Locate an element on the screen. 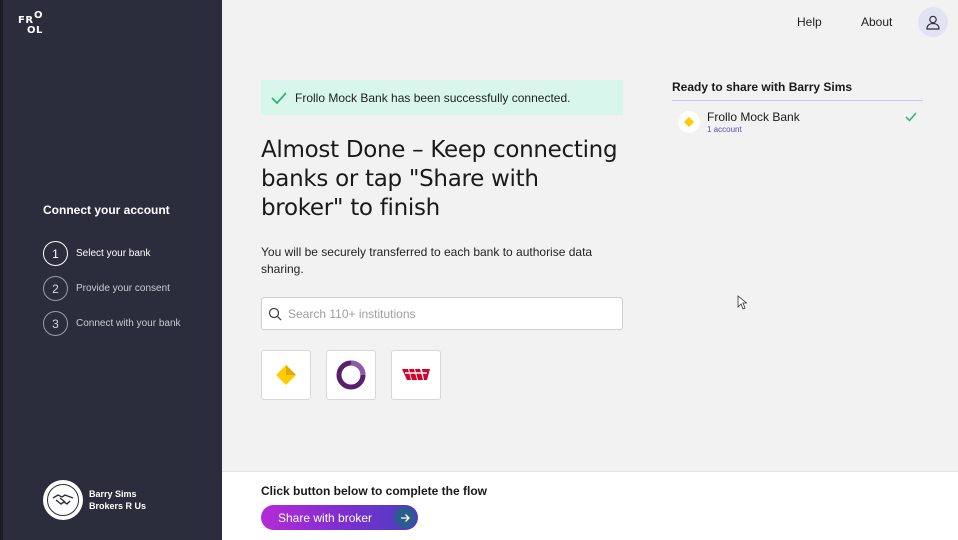 This screenshot has width=958, height=540. frollo-logo: FR O OL is located at coordinates (33, 23).